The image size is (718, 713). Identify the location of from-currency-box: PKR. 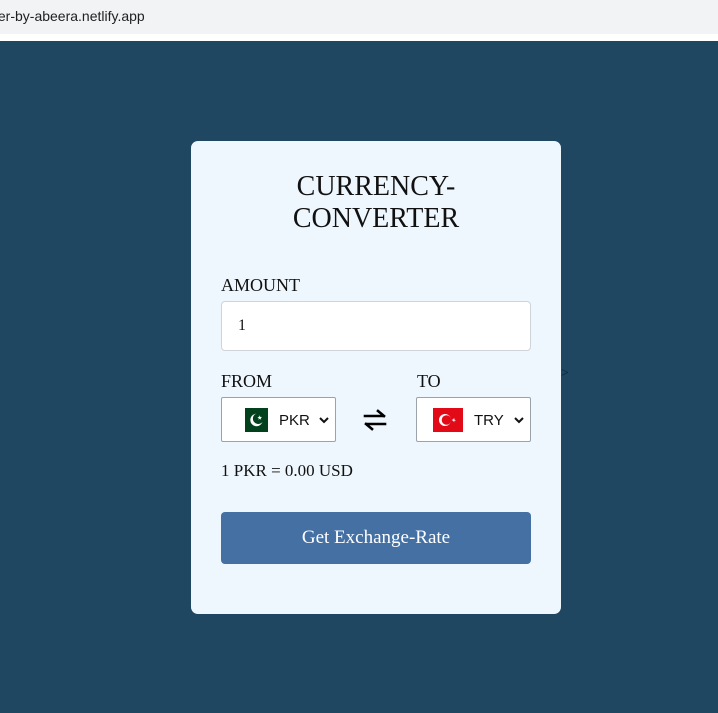
(278, 419).